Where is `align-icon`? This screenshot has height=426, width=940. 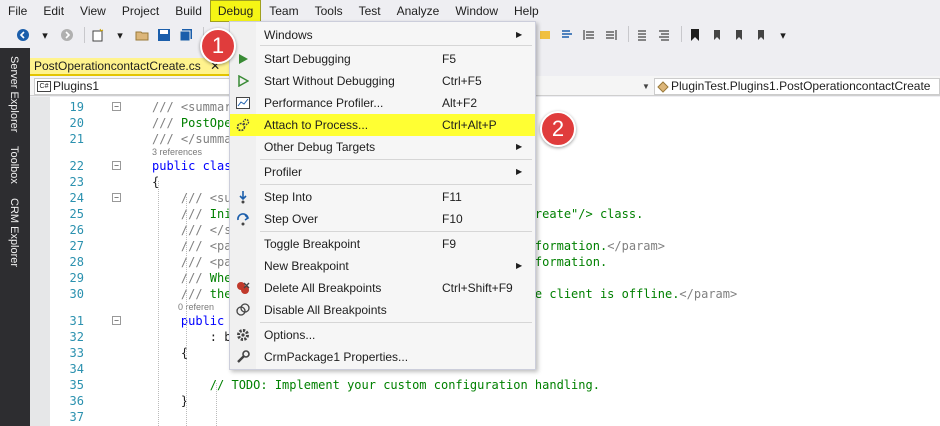 align-icon is located at coordinates (664, 35).